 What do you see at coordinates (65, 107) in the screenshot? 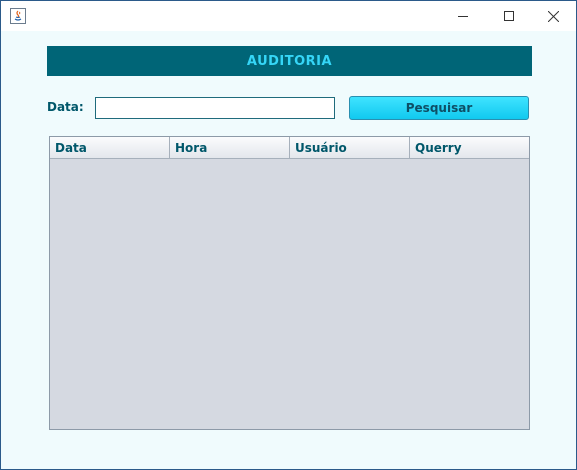
I see `date-label: Data:` at bounding box center [65, 107].